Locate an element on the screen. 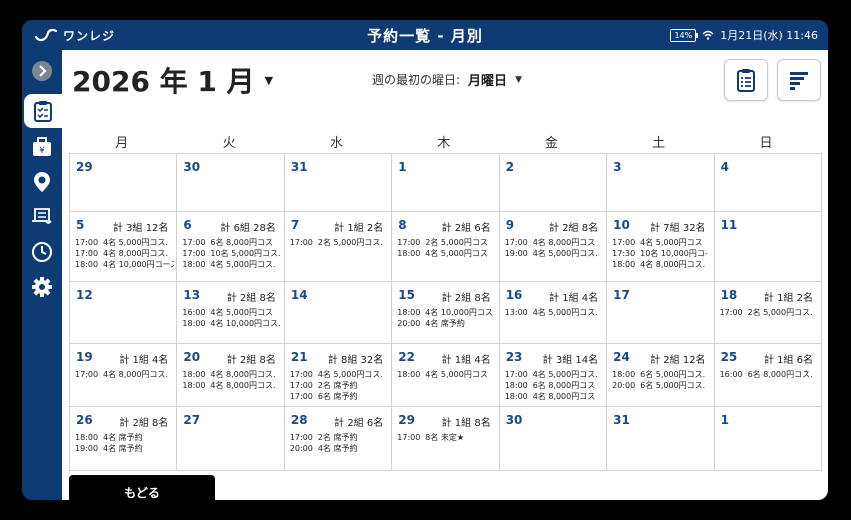 Image resolution: width=851 pixels, height=520 pixels. day-number: 7 is located at coordinates (295, 225).